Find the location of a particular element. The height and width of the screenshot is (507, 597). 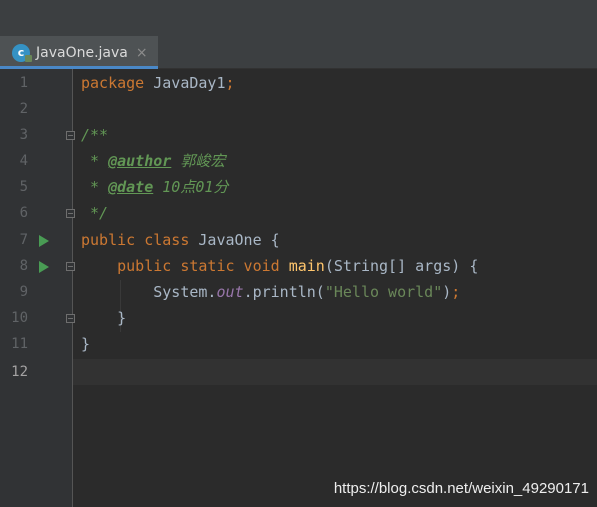

tab-javaone: c JavaOne.java × is located at coordinates (79, 52).